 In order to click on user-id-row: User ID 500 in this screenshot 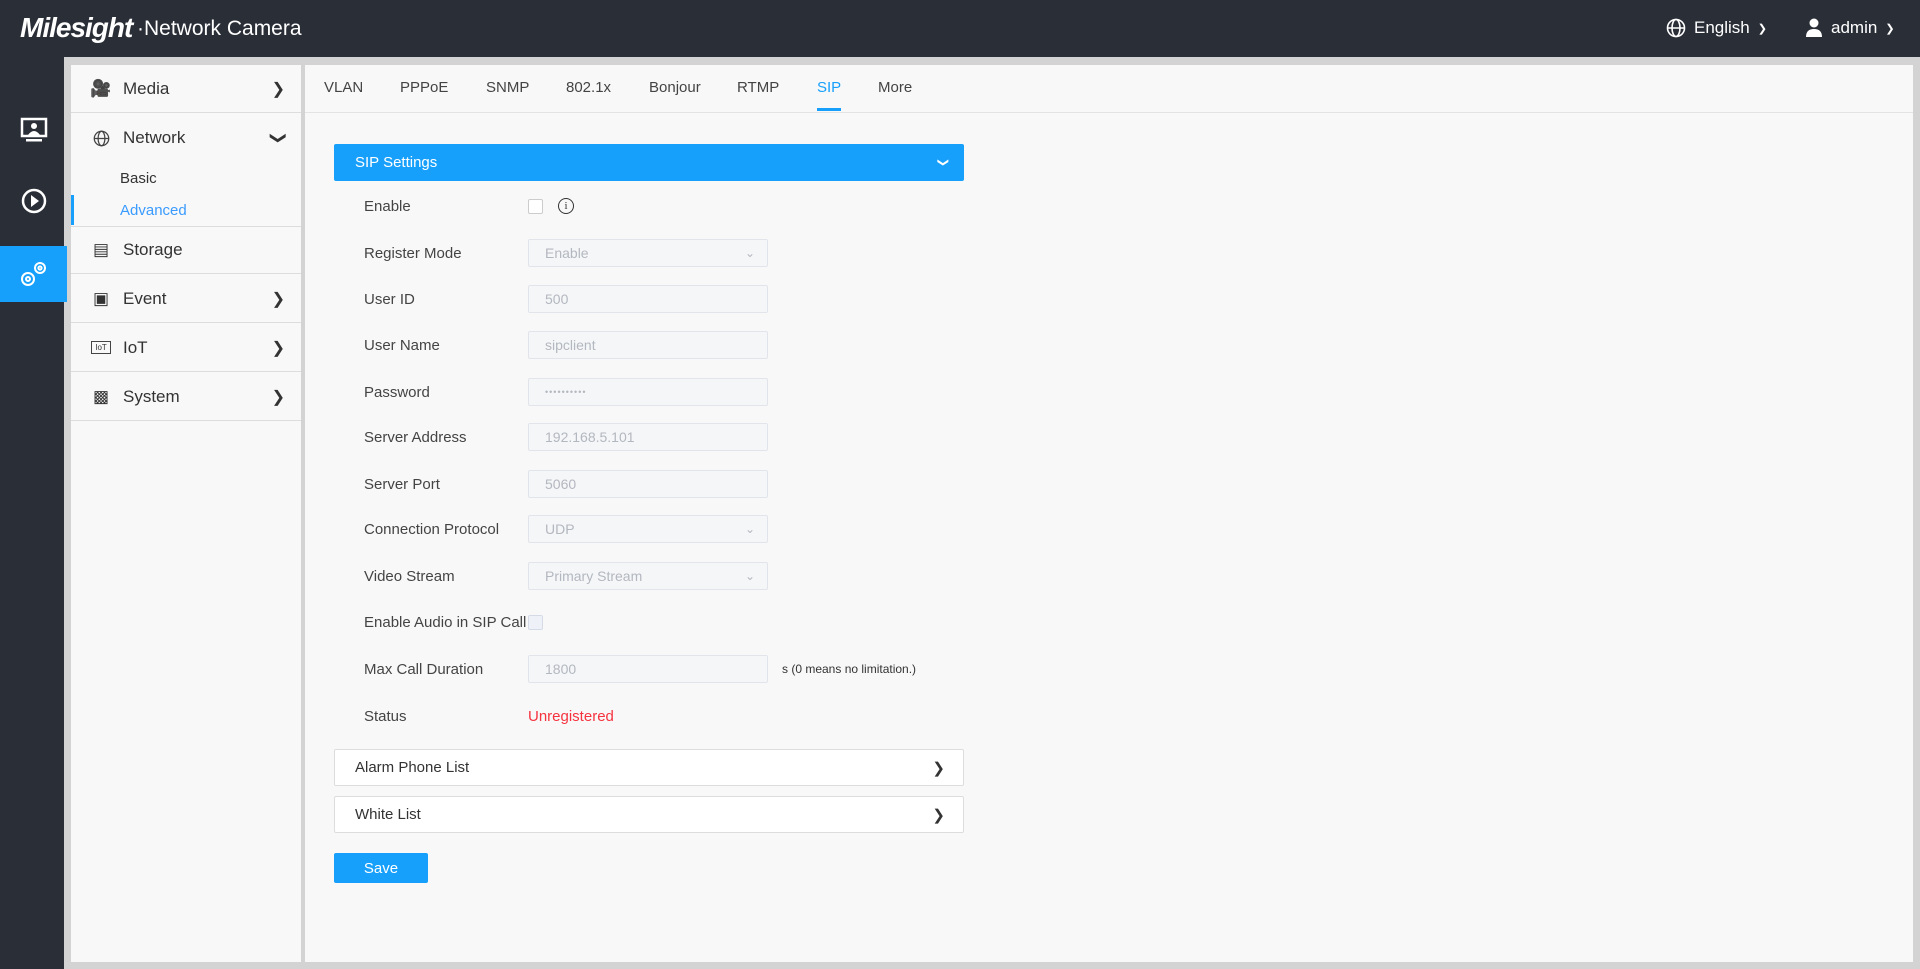, I will do `click(764, 299)`.